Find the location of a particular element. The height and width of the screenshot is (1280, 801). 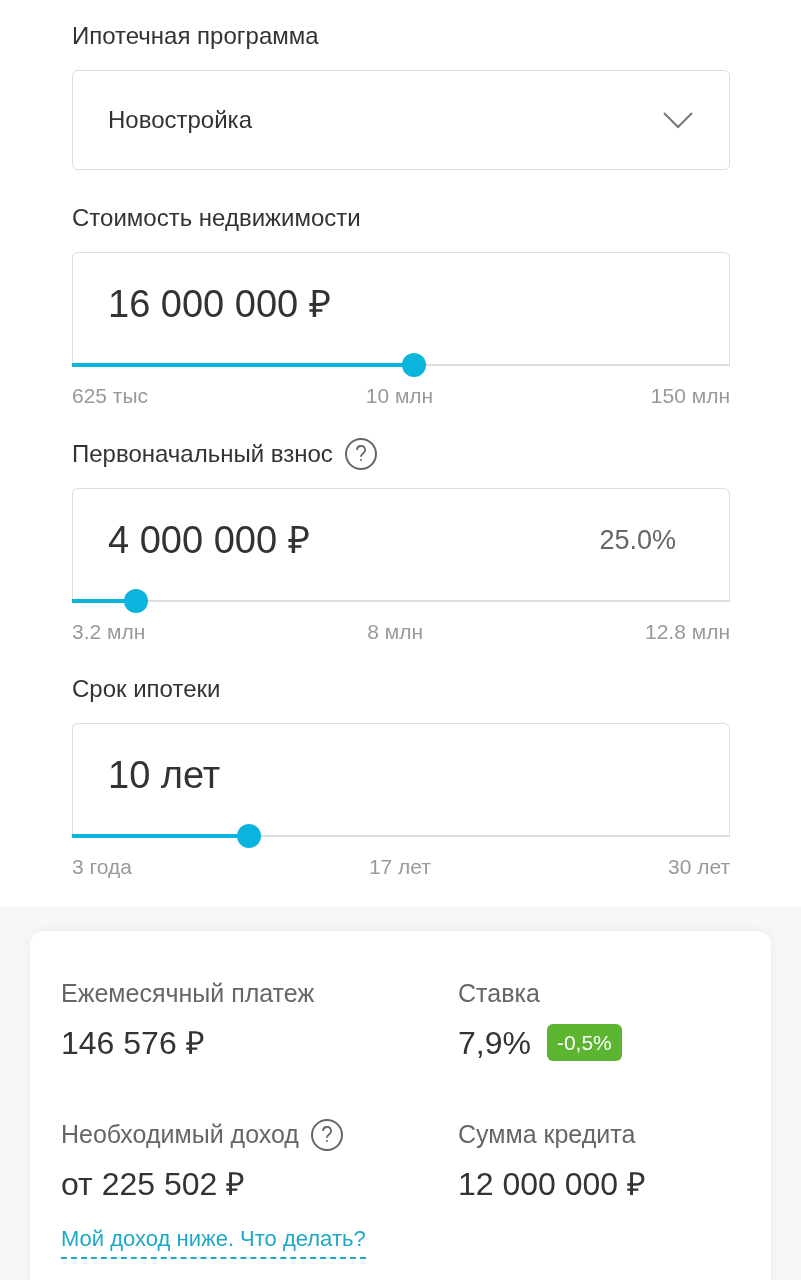

slider-tick-label: 3 года is located at coordinates (102, 867).